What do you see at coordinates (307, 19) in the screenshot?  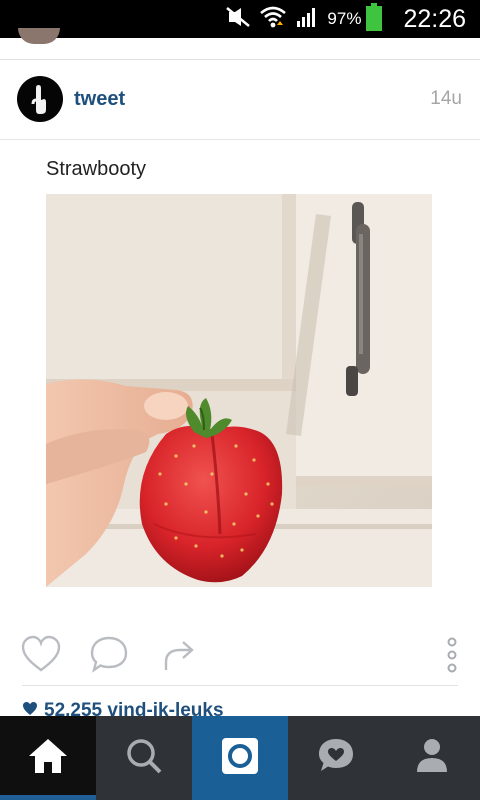 I see `signal-icon` at bounding box center [307, 19].